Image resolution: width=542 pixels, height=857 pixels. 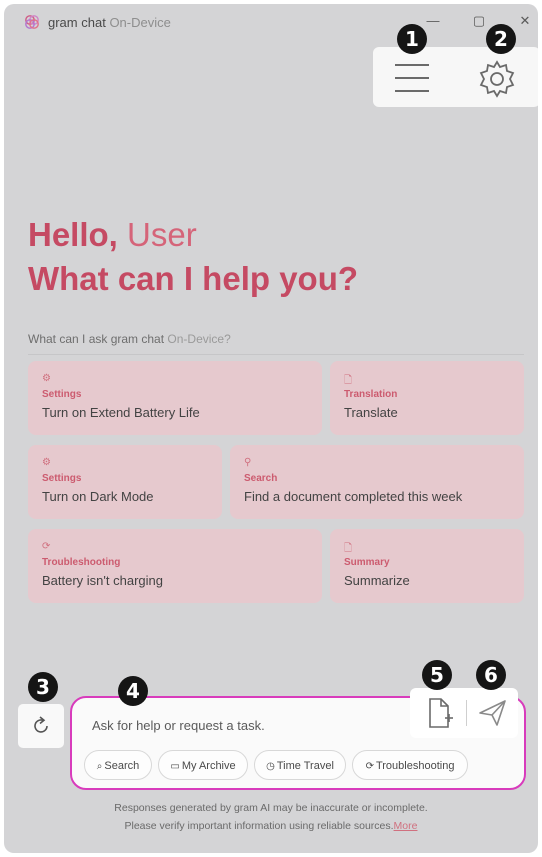 I want to click on suggestion-card: 🗋 Summary Summarize, so click(x=427, y=566).